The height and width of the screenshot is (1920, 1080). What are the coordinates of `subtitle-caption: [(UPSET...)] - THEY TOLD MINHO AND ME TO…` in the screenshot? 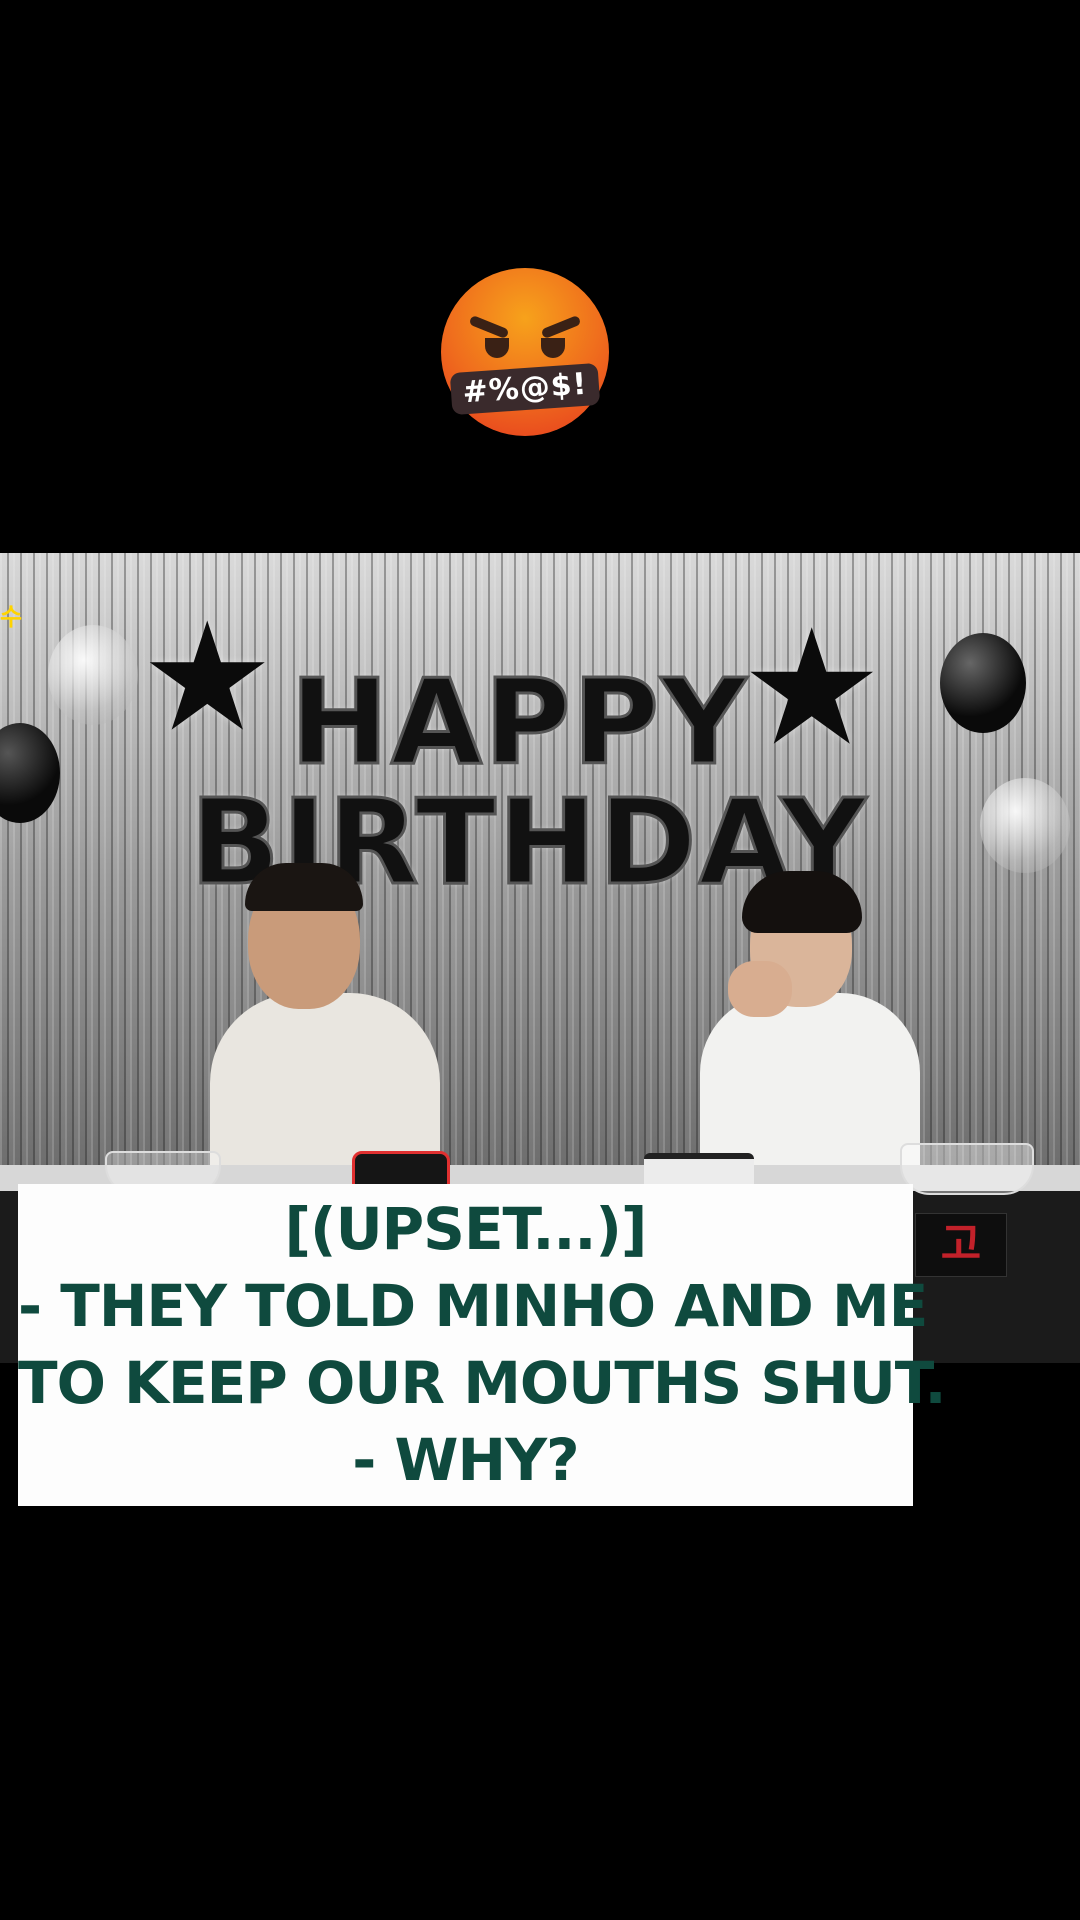 It's located at (482, 1345).